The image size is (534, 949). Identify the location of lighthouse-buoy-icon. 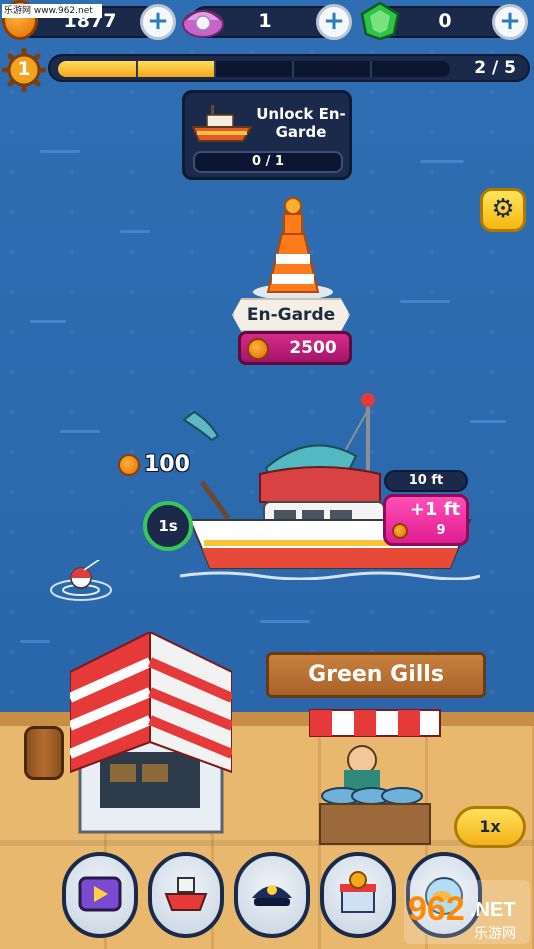
(293, 248).